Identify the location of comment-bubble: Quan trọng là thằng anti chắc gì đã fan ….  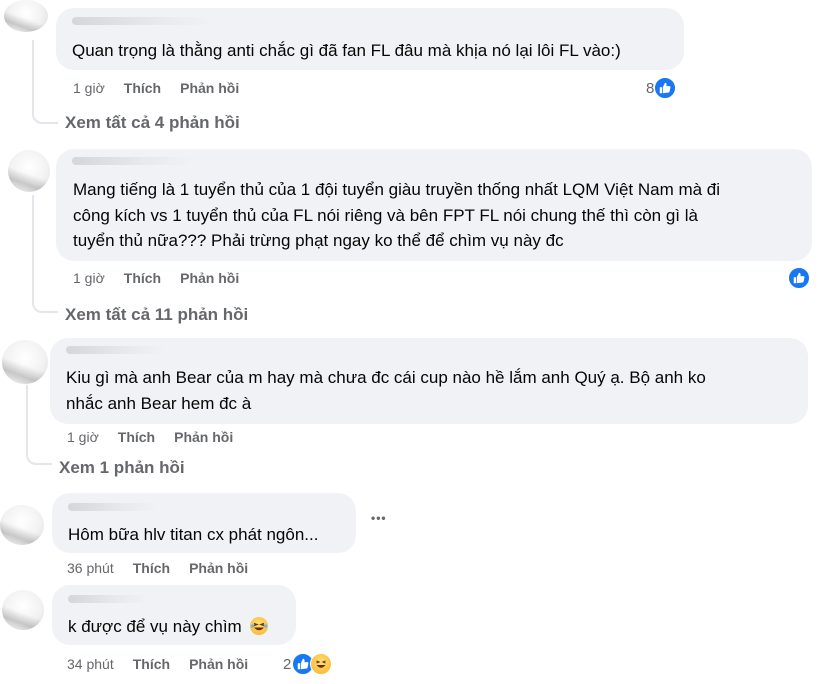
(370, 39).